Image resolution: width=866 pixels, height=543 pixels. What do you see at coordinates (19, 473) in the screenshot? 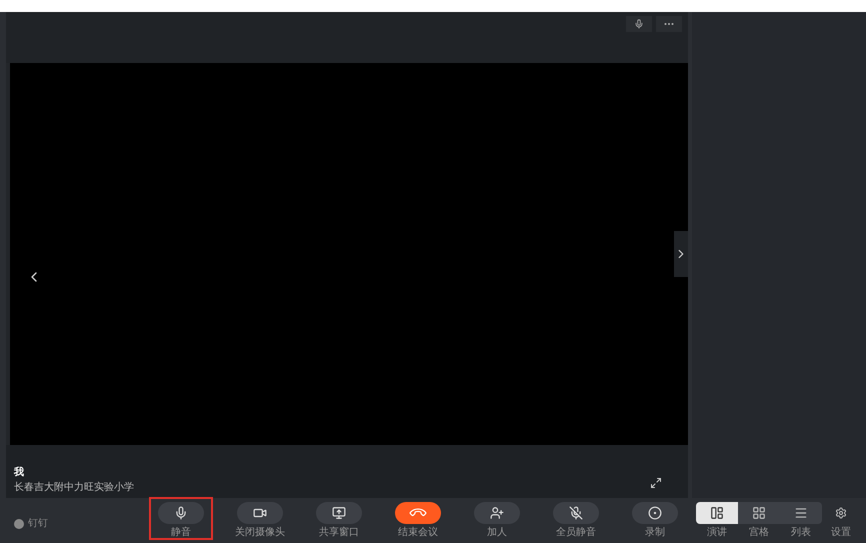
I see `participant-name: 我` at bounding box center [19, 473].